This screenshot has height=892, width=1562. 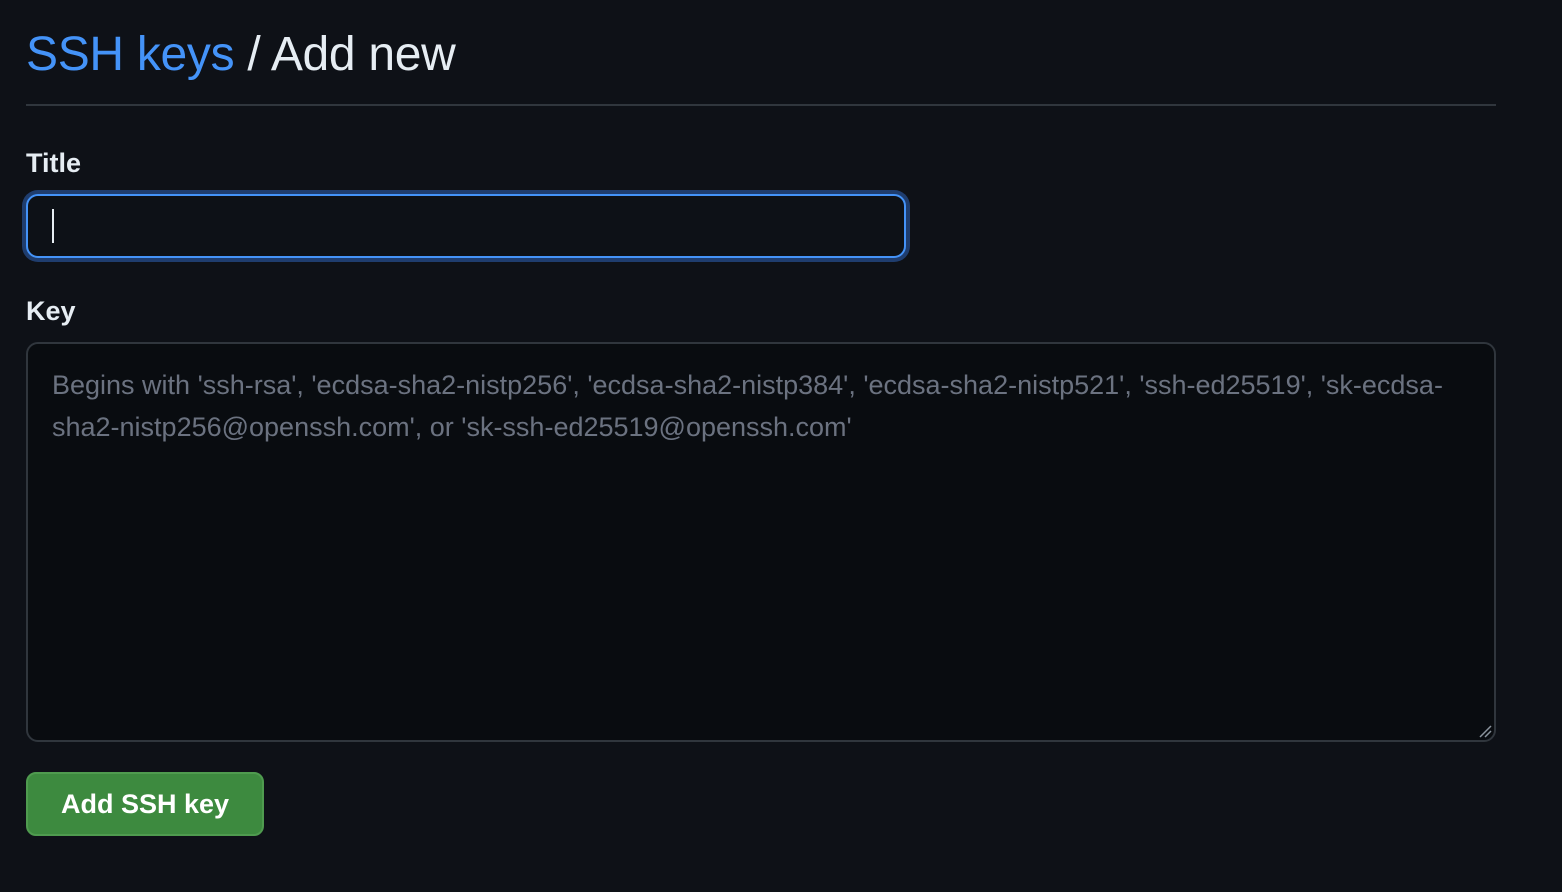 I want to click on title-label: Title, so click(x=54, y=163).